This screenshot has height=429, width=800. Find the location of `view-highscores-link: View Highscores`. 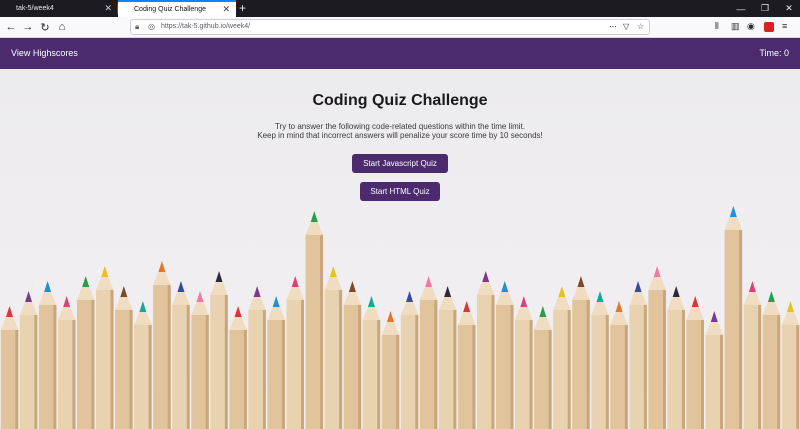

view-highscores-link: View Highscores is located at coordinates (44, 53).